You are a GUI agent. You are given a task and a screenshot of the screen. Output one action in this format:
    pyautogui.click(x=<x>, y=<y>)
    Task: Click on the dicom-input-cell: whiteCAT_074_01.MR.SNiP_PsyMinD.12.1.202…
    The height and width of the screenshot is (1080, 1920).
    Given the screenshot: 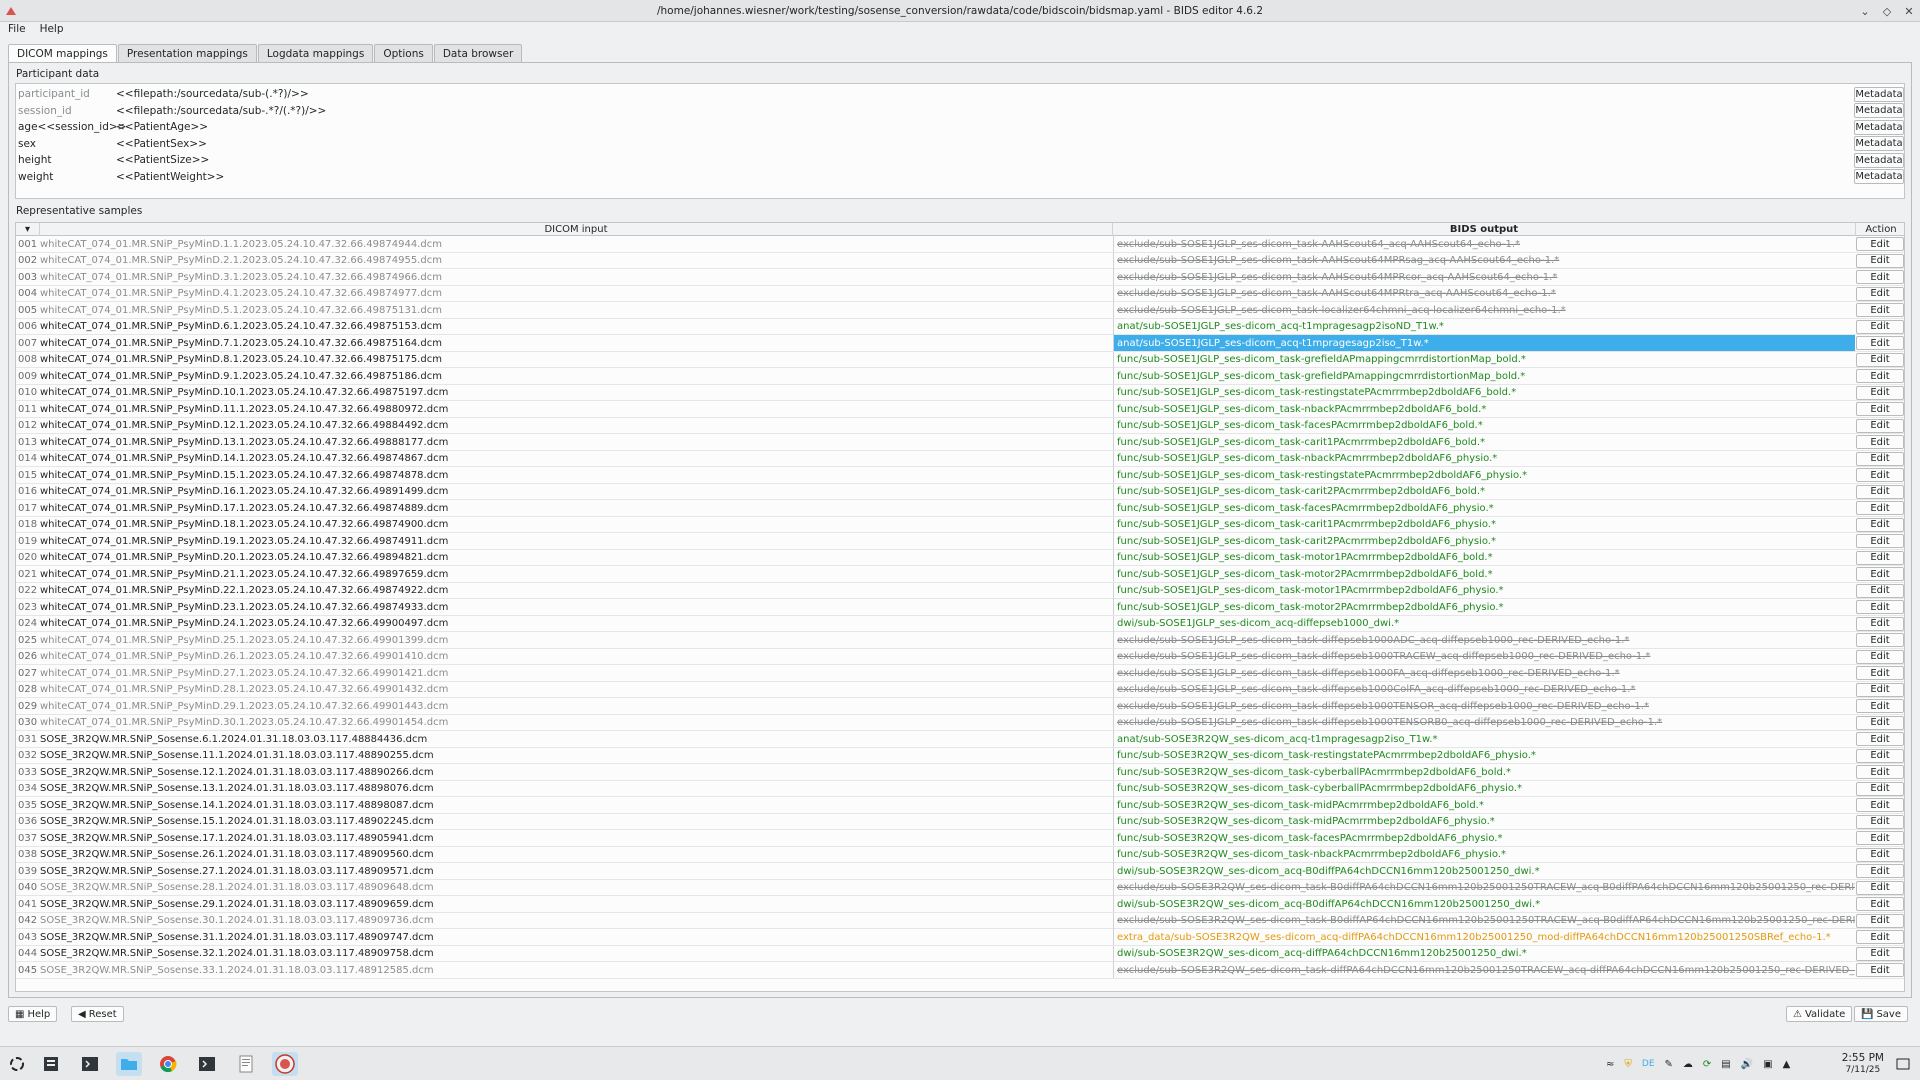 What is the action you would take?
    pyautogui.click(x=576, y=426)
    